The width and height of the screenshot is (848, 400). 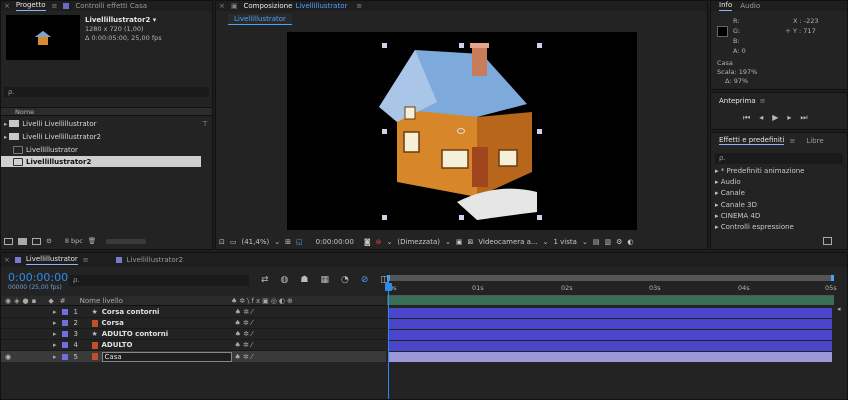 I want to click on playhead, so click(x=388, y=337).